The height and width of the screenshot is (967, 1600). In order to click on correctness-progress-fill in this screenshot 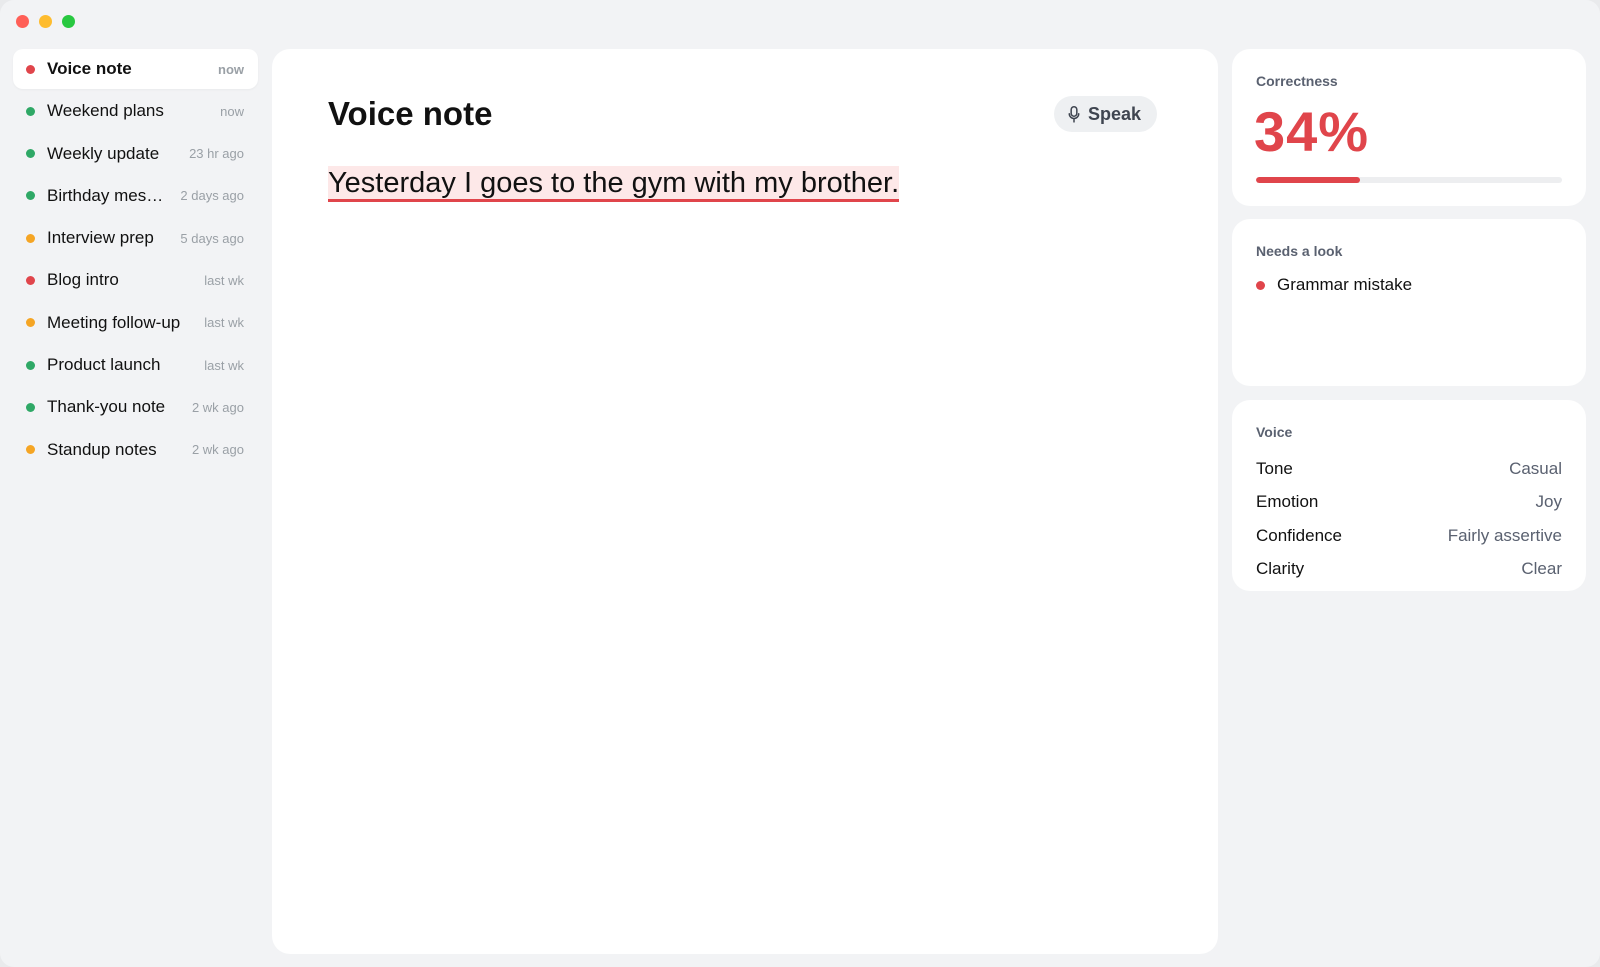, I will do `click(1308, 180)`.